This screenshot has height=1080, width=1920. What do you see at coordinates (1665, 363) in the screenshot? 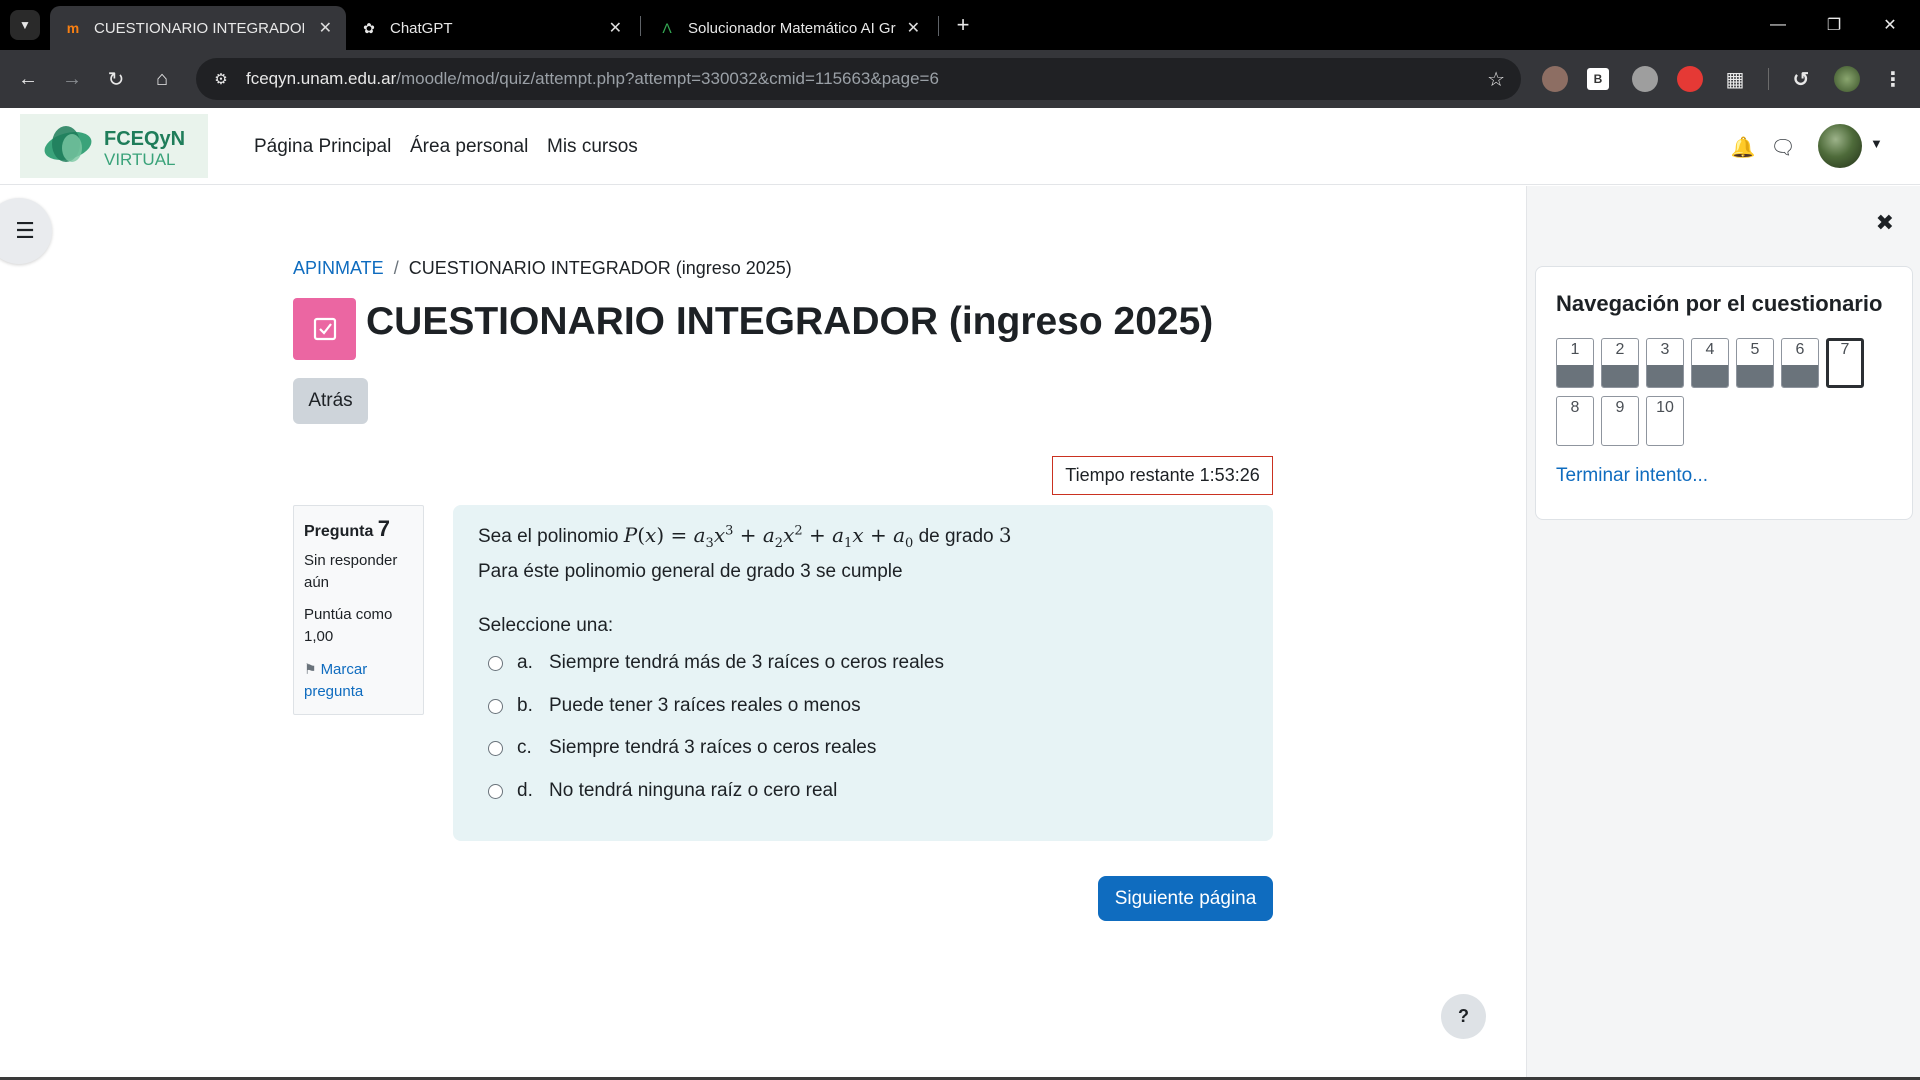
I see `quiz-nav-button-3: 3` at bounding box center [1665, 363].